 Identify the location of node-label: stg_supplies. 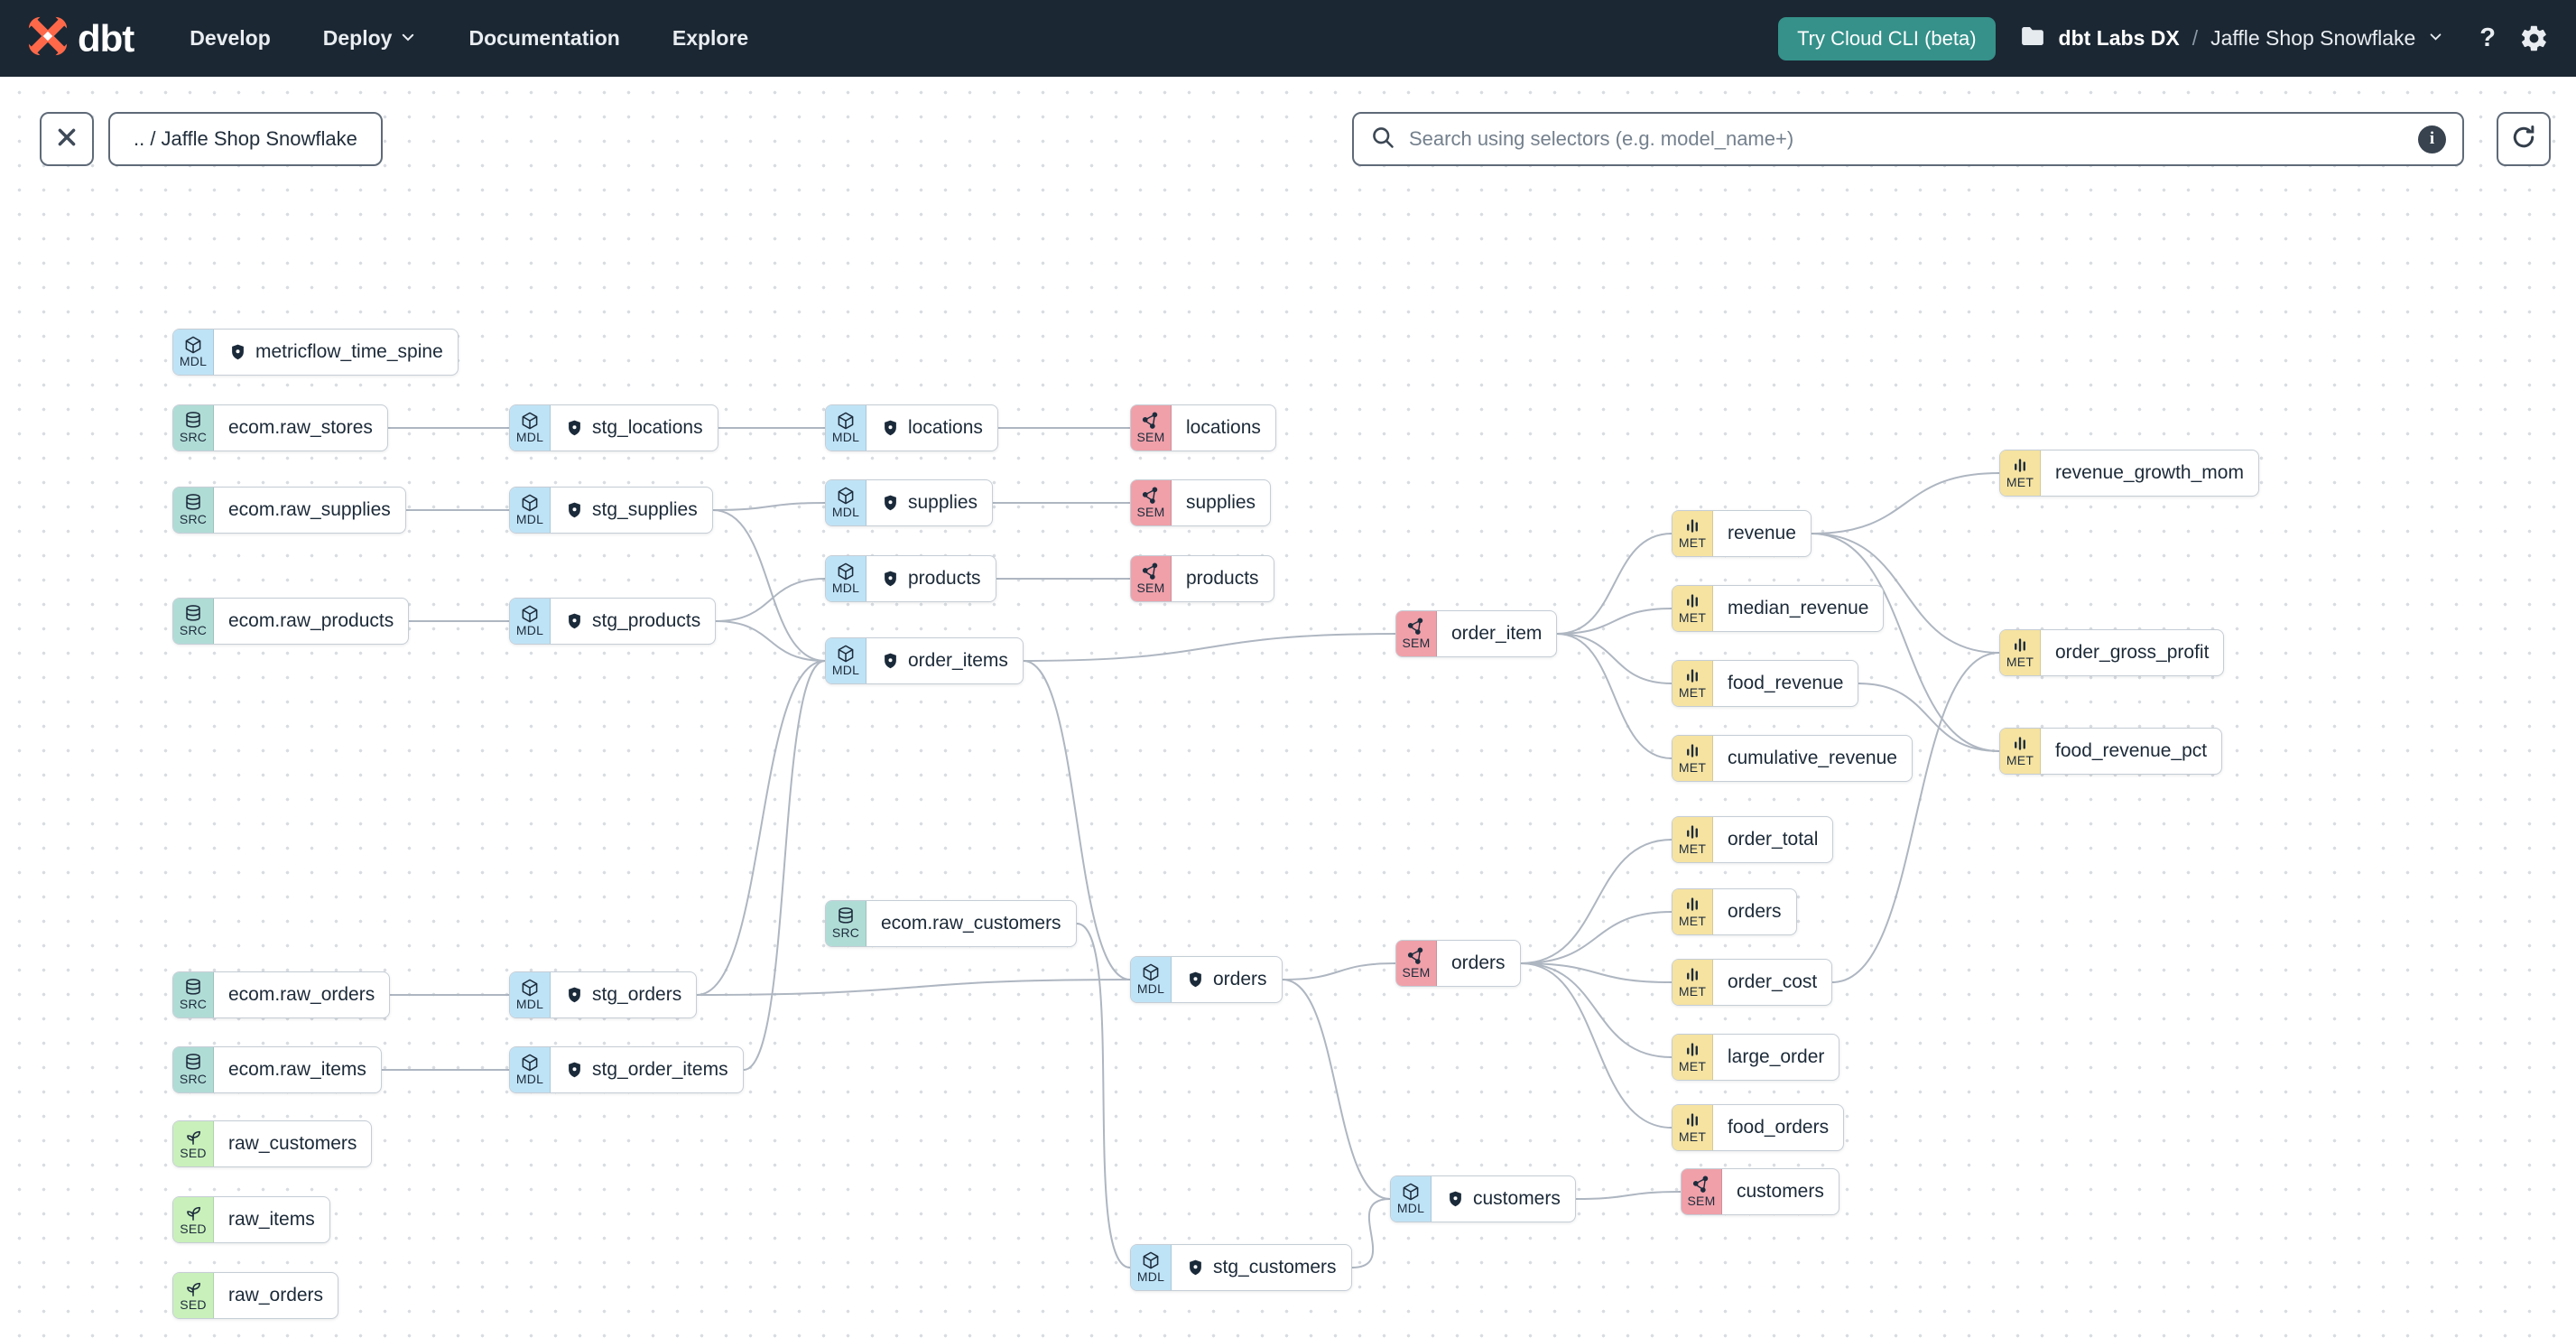
(645, 510).